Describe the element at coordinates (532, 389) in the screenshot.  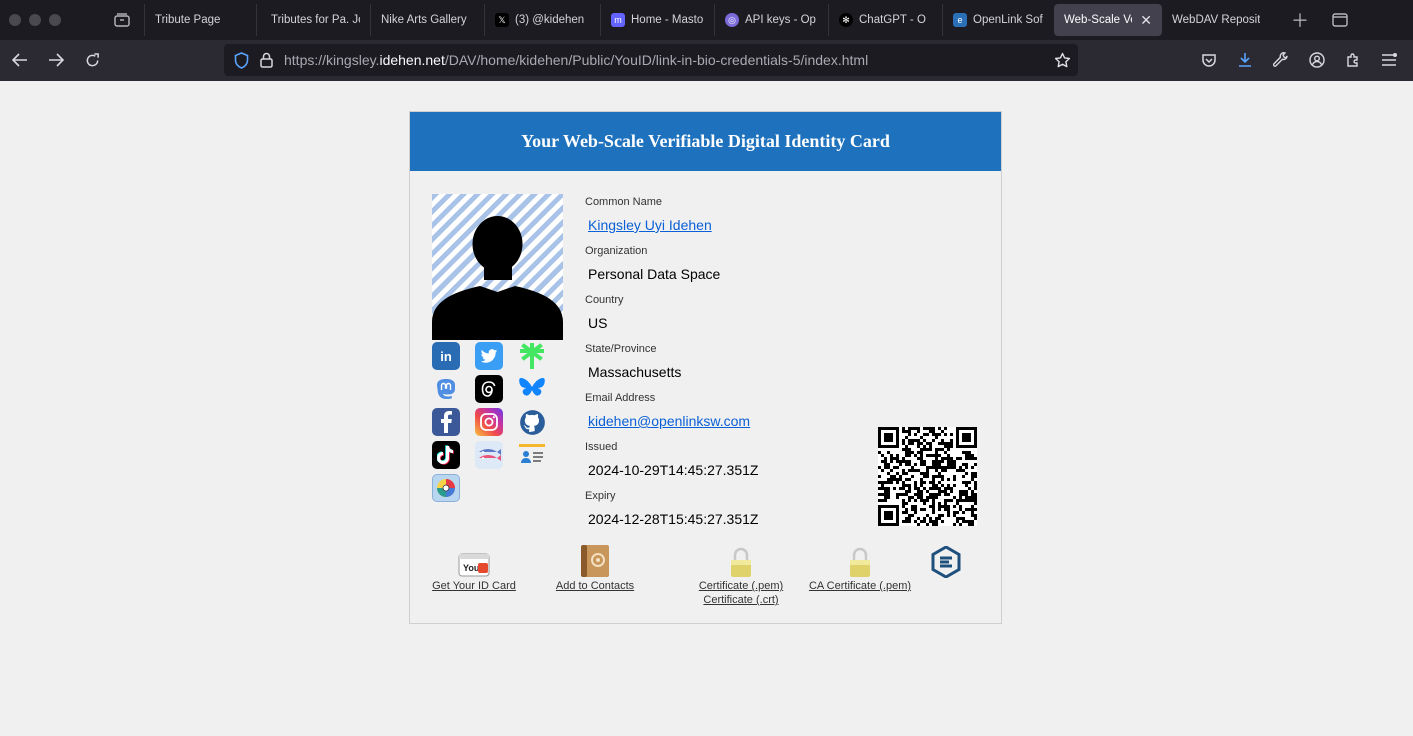
I see `bluesky-icon` at that location.